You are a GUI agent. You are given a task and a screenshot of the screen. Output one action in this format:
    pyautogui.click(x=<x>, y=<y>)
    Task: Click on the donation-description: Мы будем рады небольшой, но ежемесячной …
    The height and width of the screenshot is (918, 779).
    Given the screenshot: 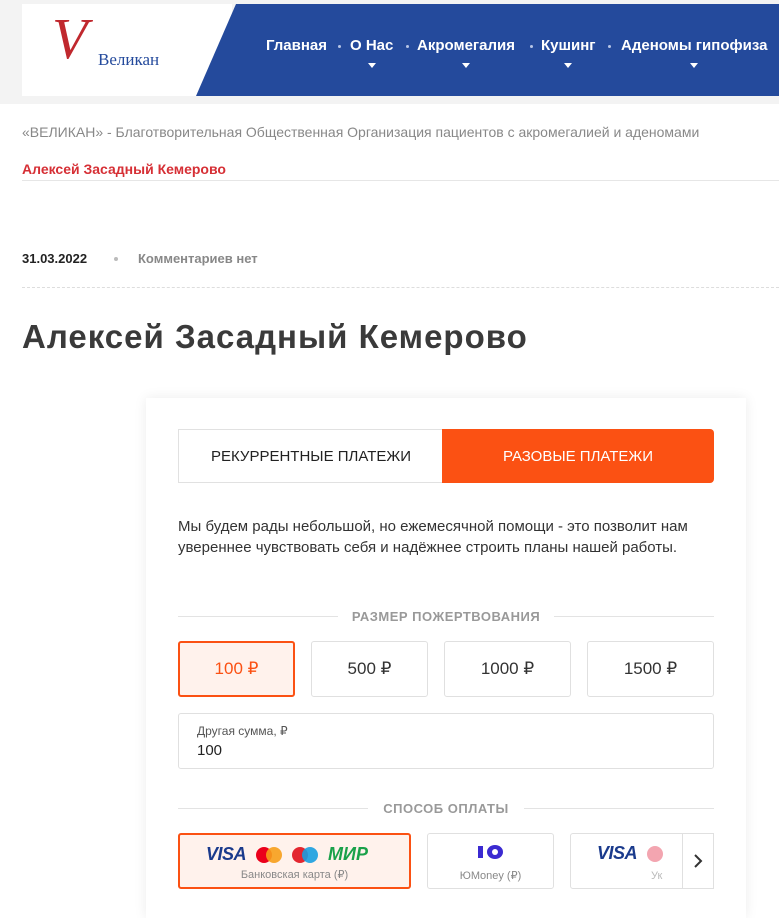 What is the action you would take?
    pyautogui.click(x=433, y=537)
    